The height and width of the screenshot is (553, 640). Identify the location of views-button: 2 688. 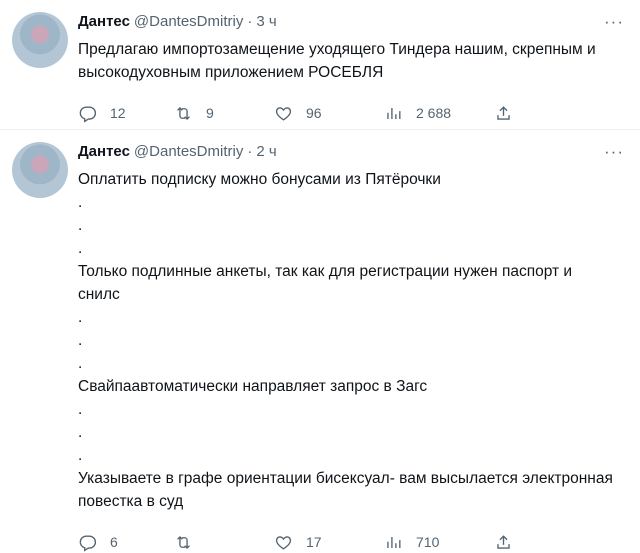
(439, 113).